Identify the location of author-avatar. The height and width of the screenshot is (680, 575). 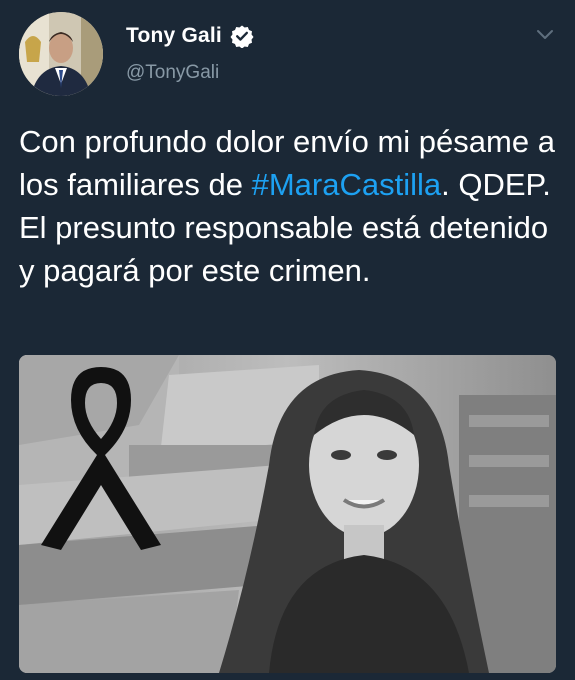
(61, 54).